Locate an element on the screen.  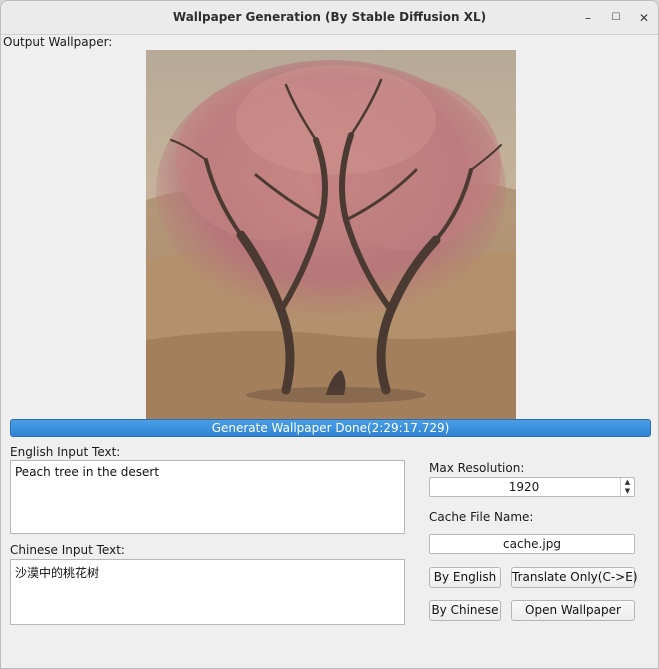
minimize-button: – is located at coordinates (588, 18).